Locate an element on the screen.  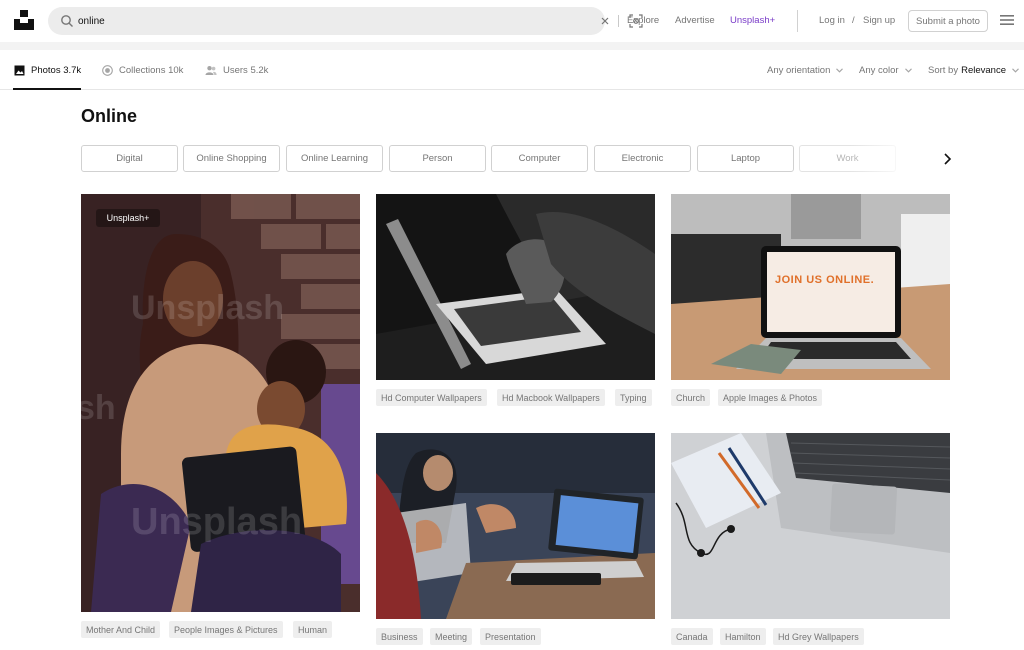
search-input is located at coordinates (308, 21).